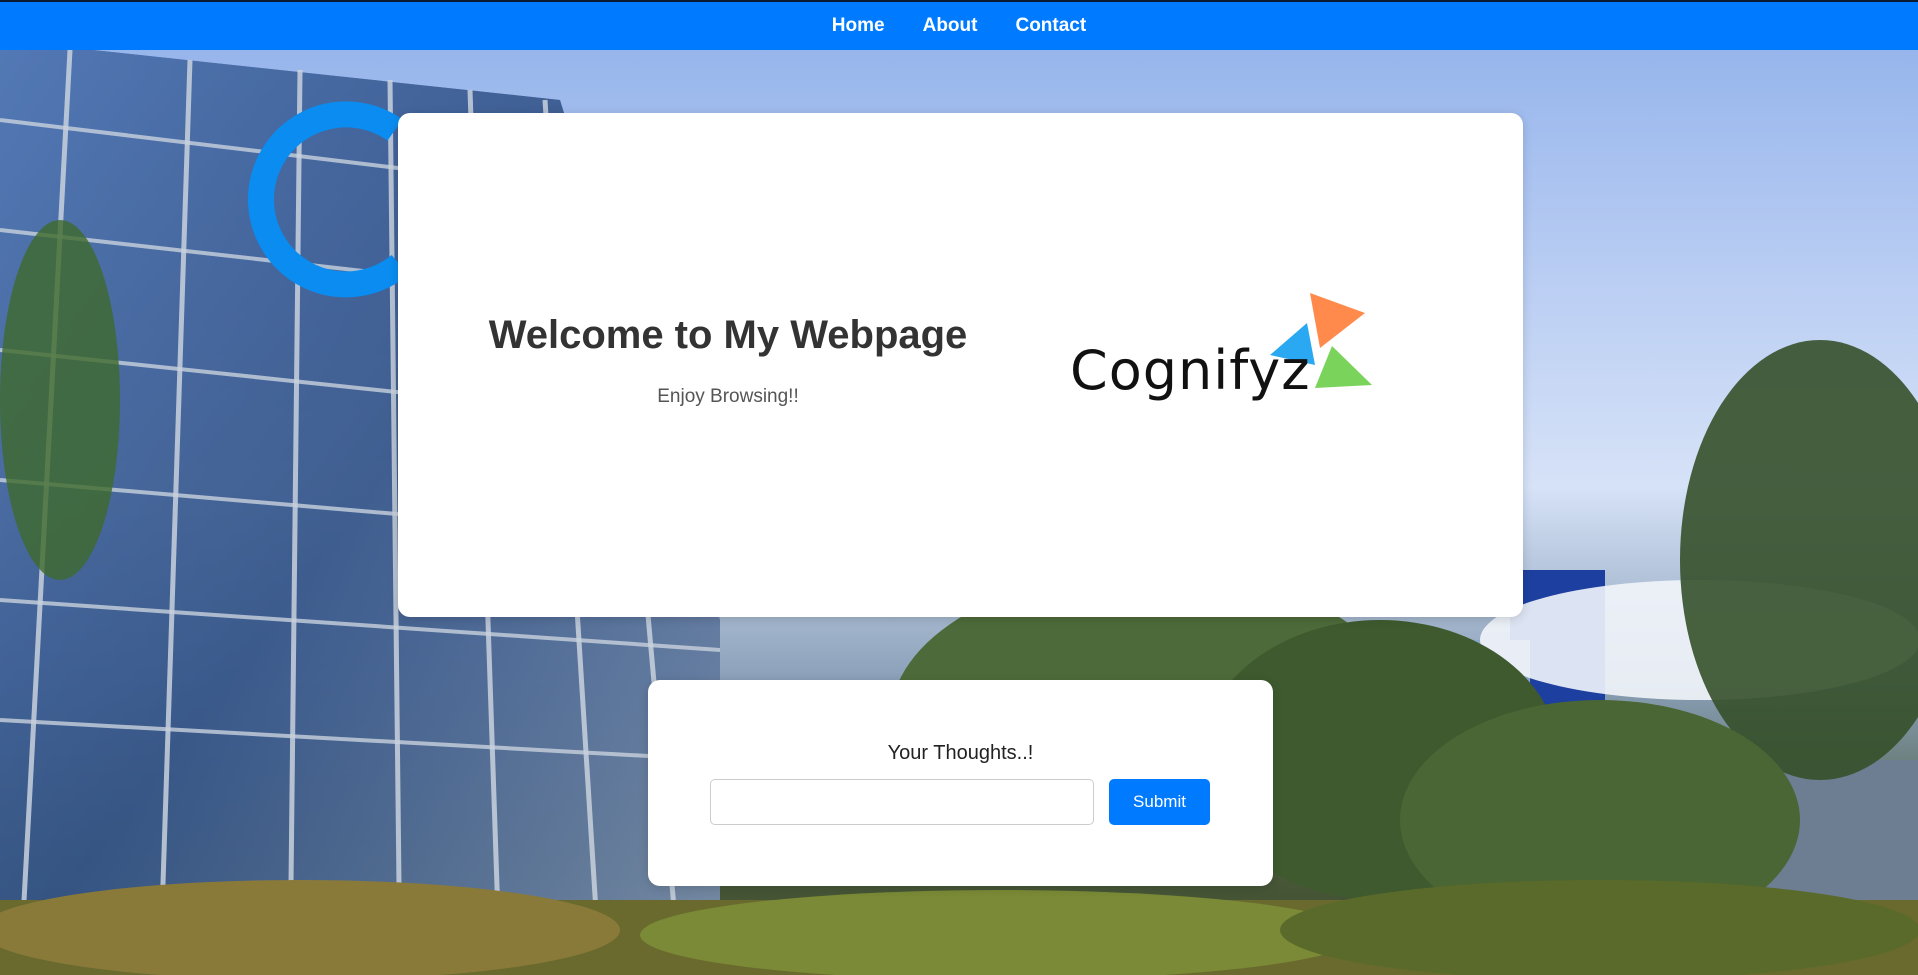  I want to click on thoughts-card: Your Thoughts..! Submit, so click(960, 783).